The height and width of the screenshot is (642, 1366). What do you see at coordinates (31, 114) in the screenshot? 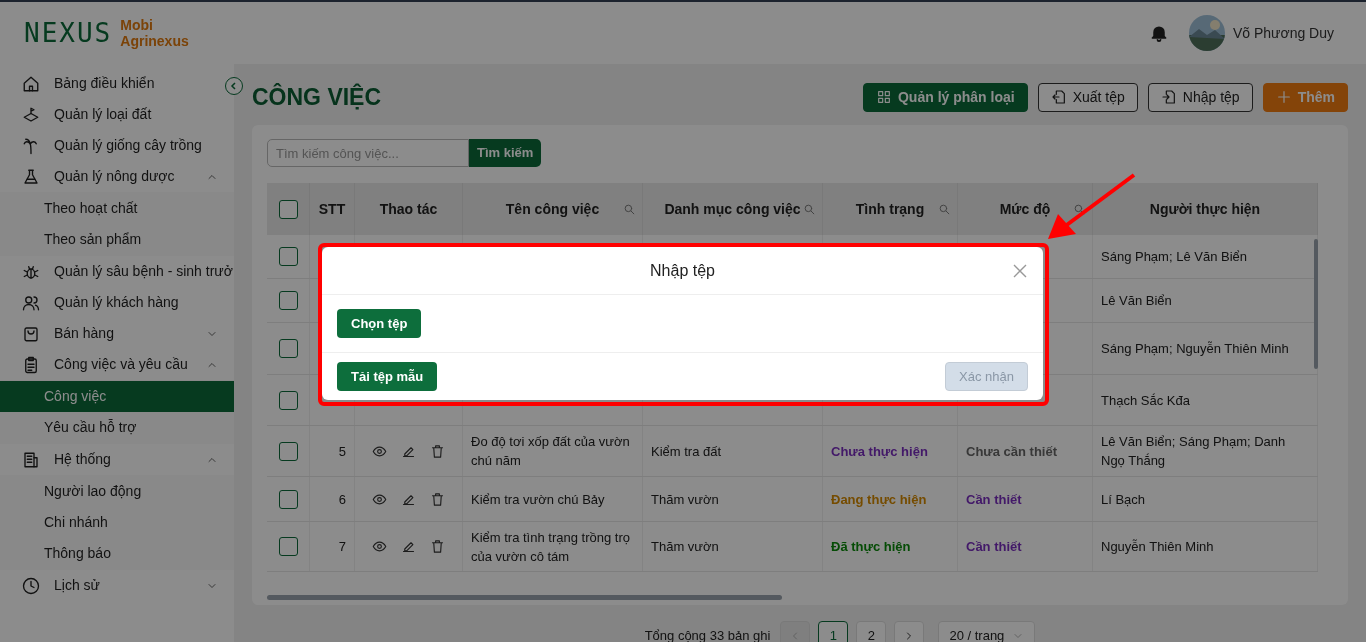
I see `soil-icon` at bounding box center [31, 114].